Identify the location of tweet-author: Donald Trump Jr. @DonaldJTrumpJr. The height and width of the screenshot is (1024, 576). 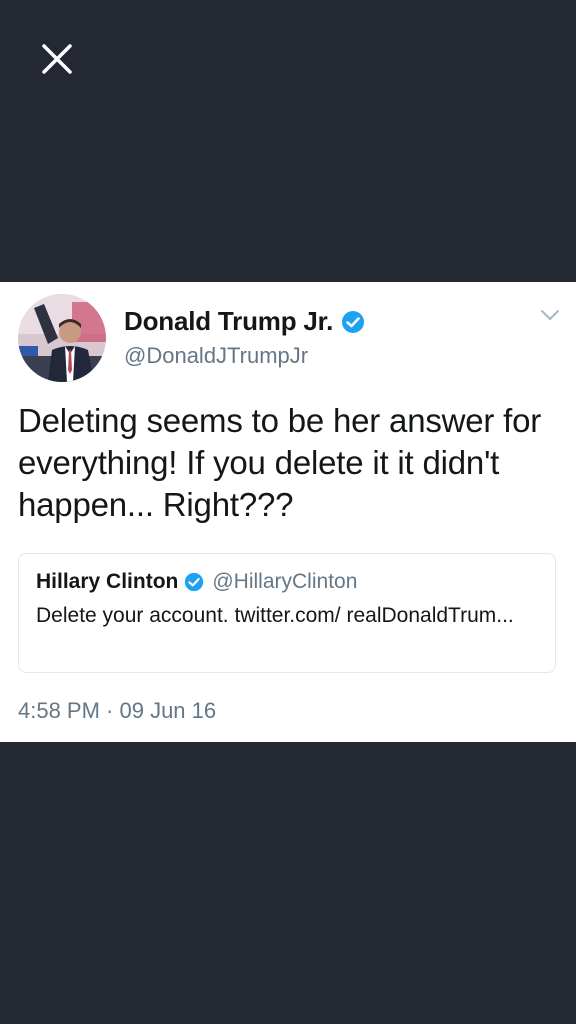
(244, 337).